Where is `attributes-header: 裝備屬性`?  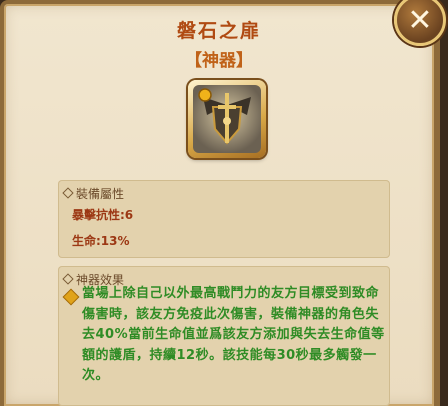 attributes-header: 裝備屬性 is located at coordinates (93, 193).